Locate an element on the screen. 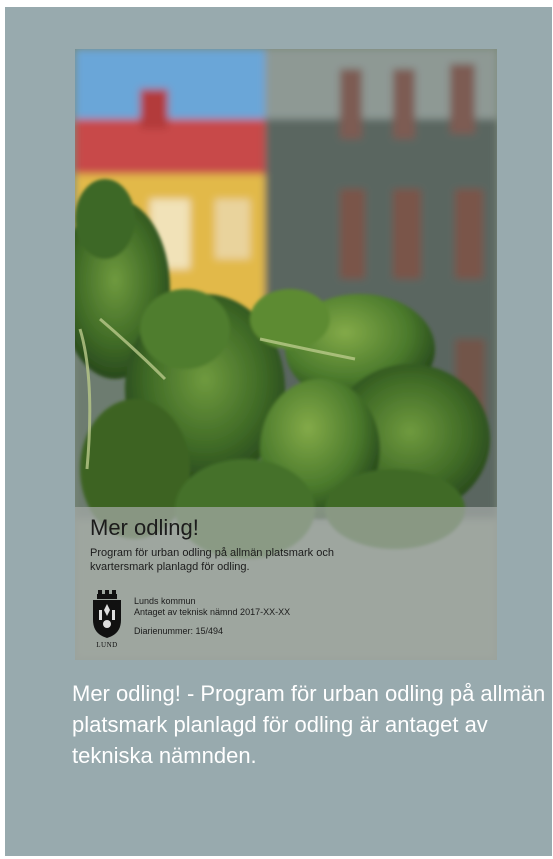  cover-organization: Lunds kommun is located at coordinates (165, 601).